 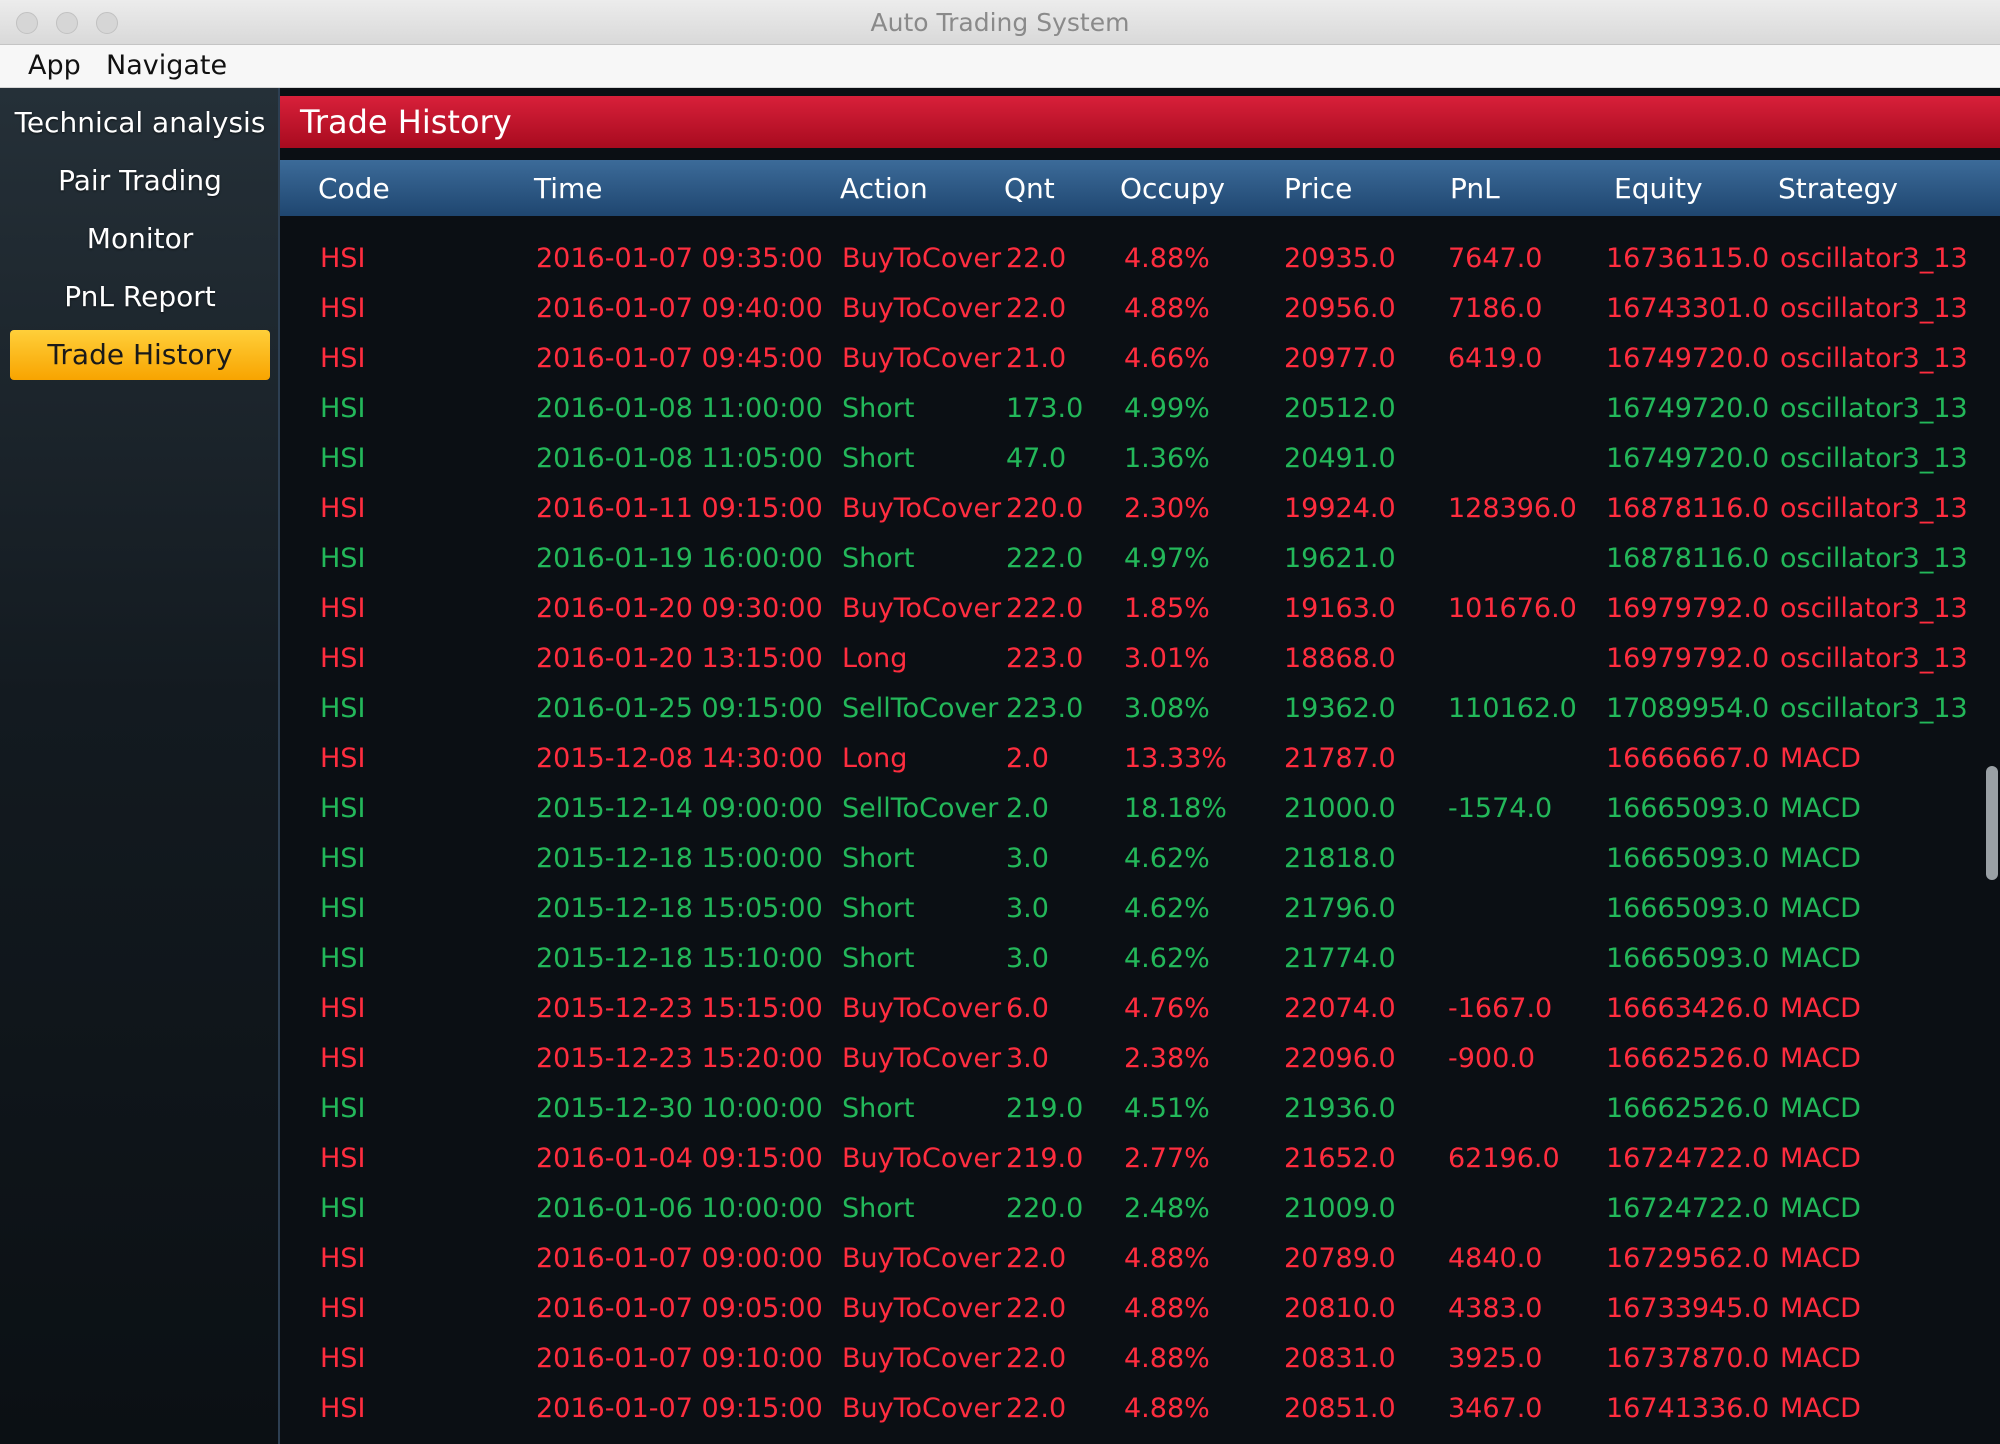 I want to click on cell-equity: 16665093.0, so click(x=1688, y=858).